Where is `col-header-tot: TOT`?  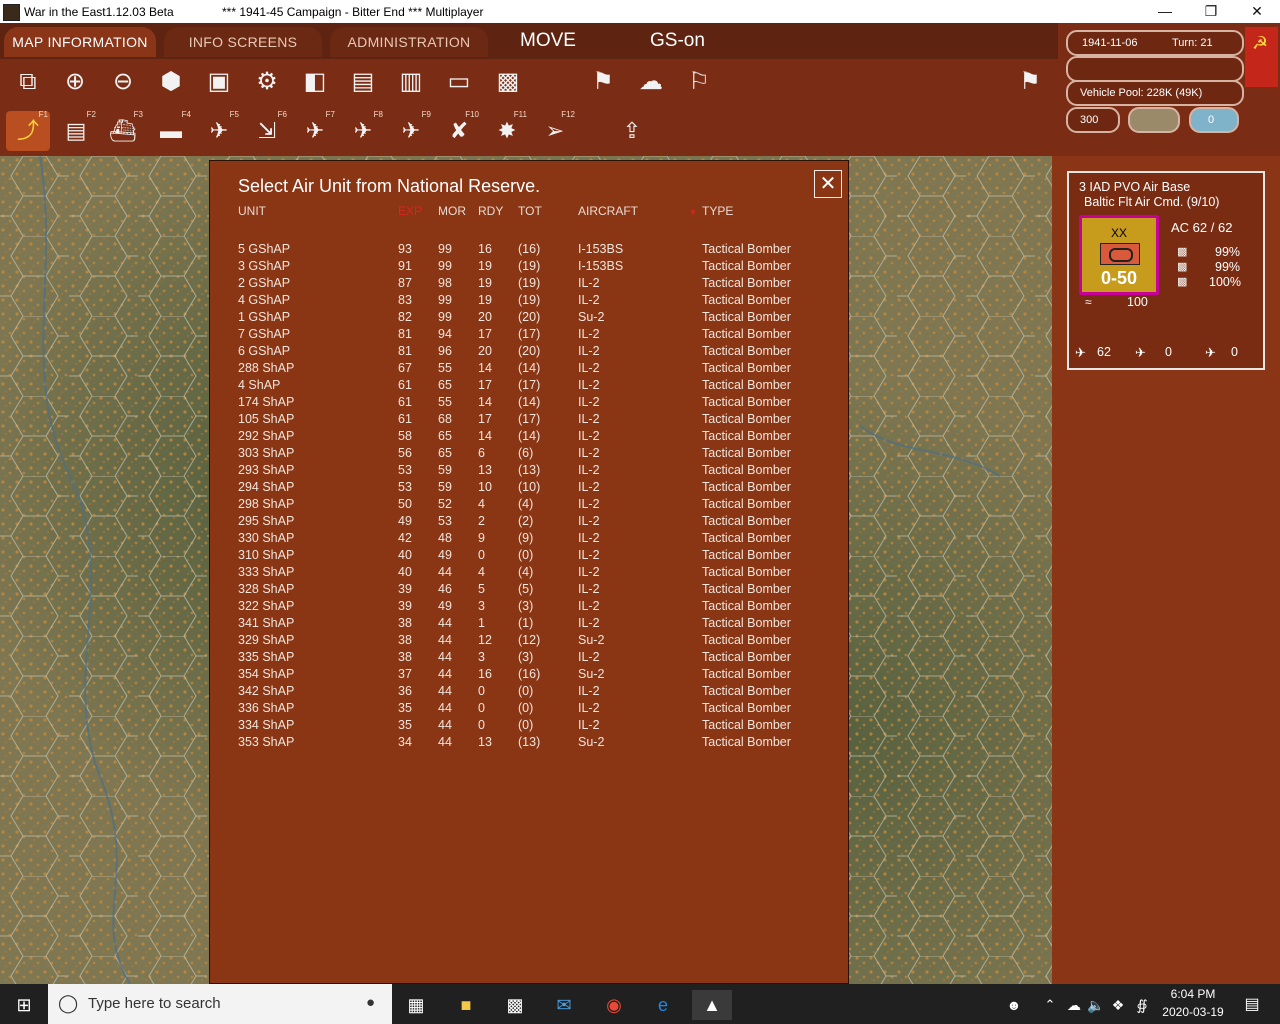 col-header-tot: TOT is located at coordinates (530, 211).